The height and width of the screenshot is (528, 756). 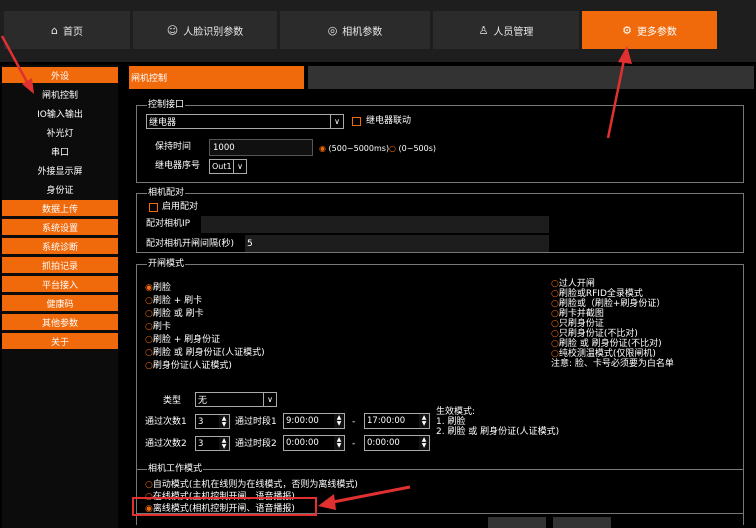 What do you see at coordinates (205, 288) in the screenshot?
I see `open-mode-option: ◉刷脸` at bounding box center [205, 288].